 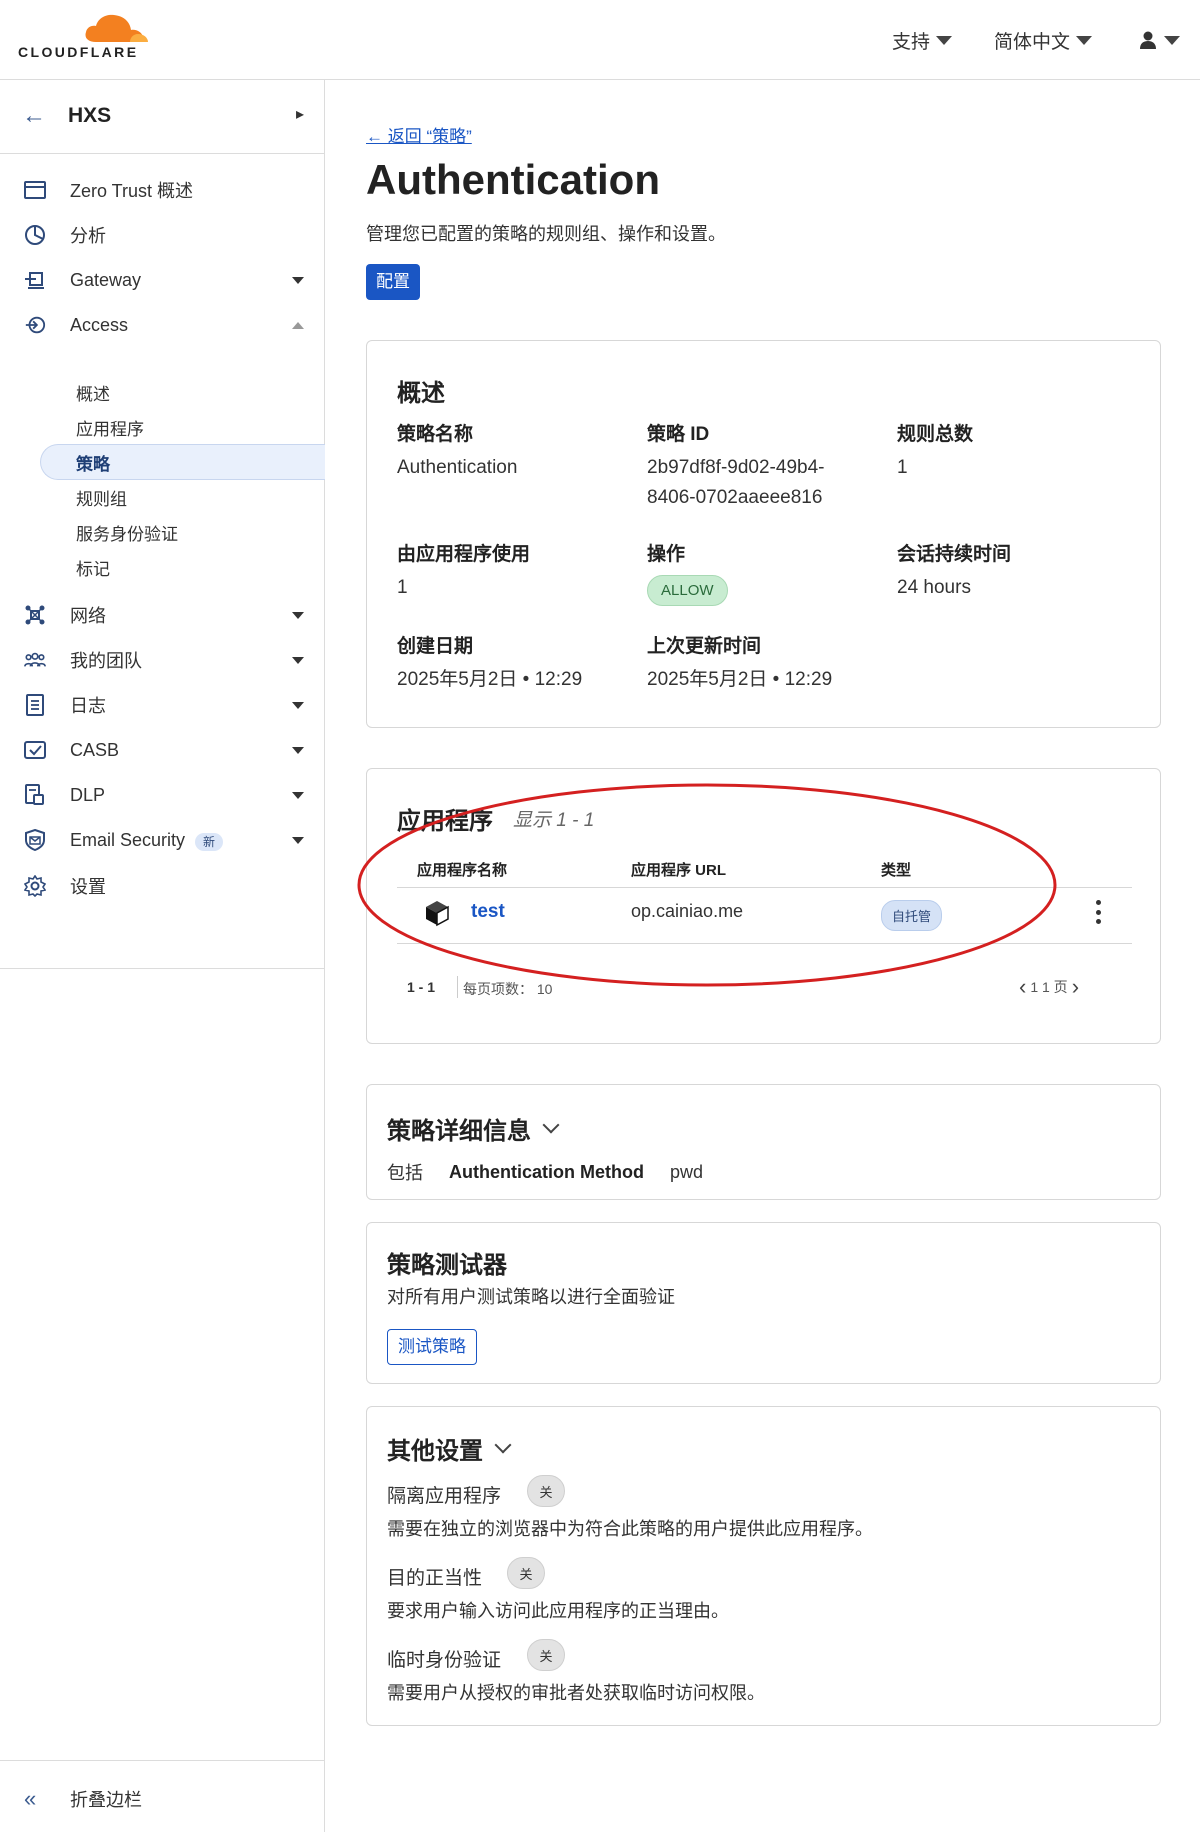 What do you see at coordinates (405, 1173) in the screenshot?
I see `include-label: 包括` at bounding box center [405, 1173].